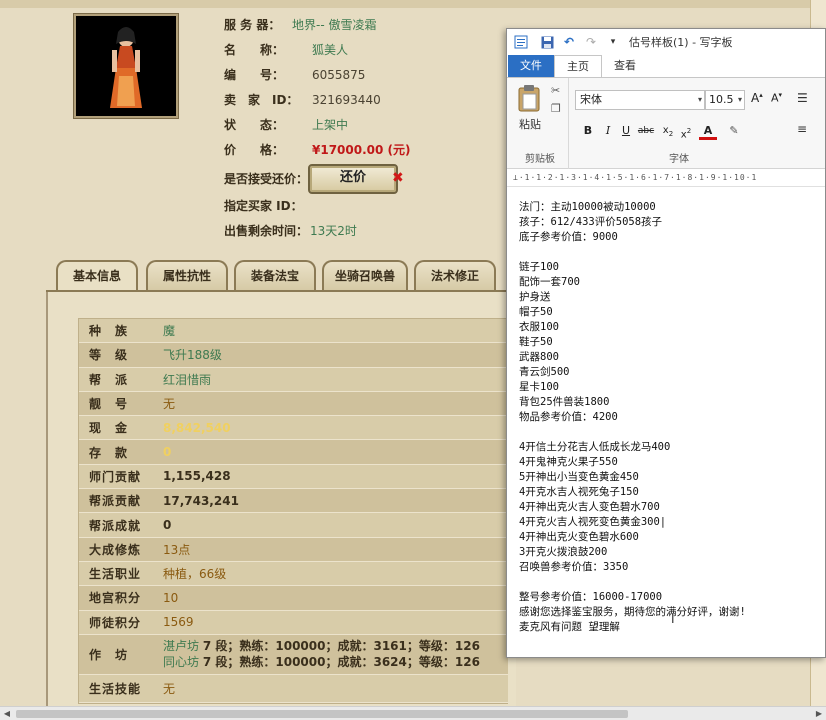 This screenshot has width=826, height=720. Describe the element at coordinates (294, 75) in the screenshot. I see `id-row: 编 号： 6055875` at that location.